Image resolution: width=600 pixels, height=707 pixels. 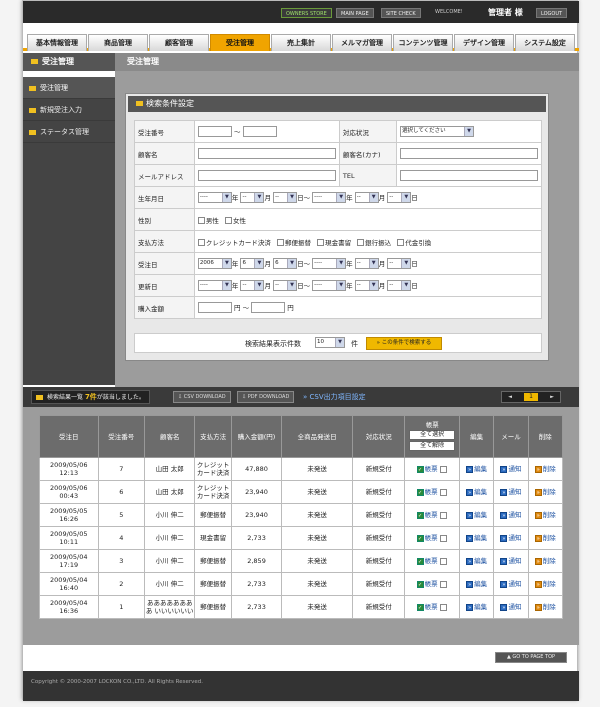 I want to click on update-date-from-year-select: ---- ▼, so click(x=214, y=286).